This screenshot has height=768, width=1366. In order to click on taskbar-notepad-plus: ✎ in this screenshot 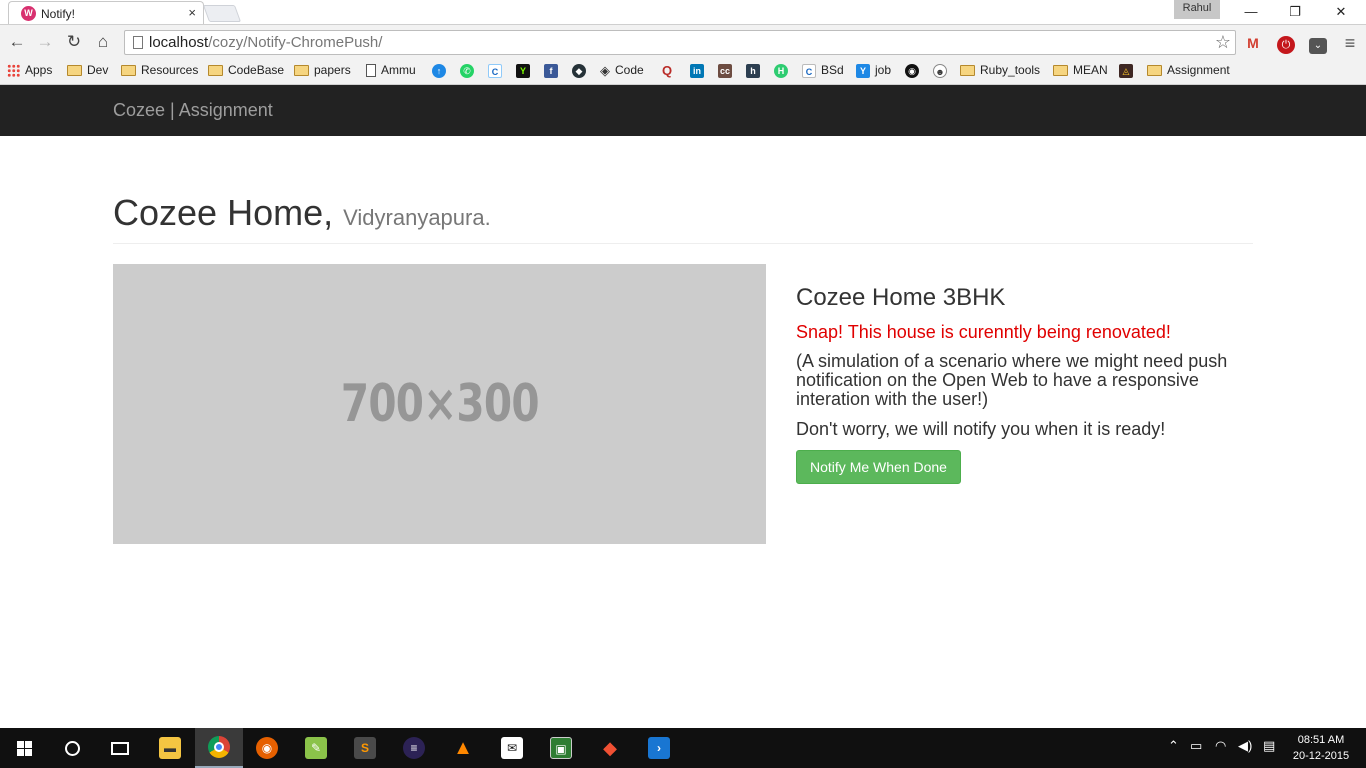, I will do `click(316, 748)`.